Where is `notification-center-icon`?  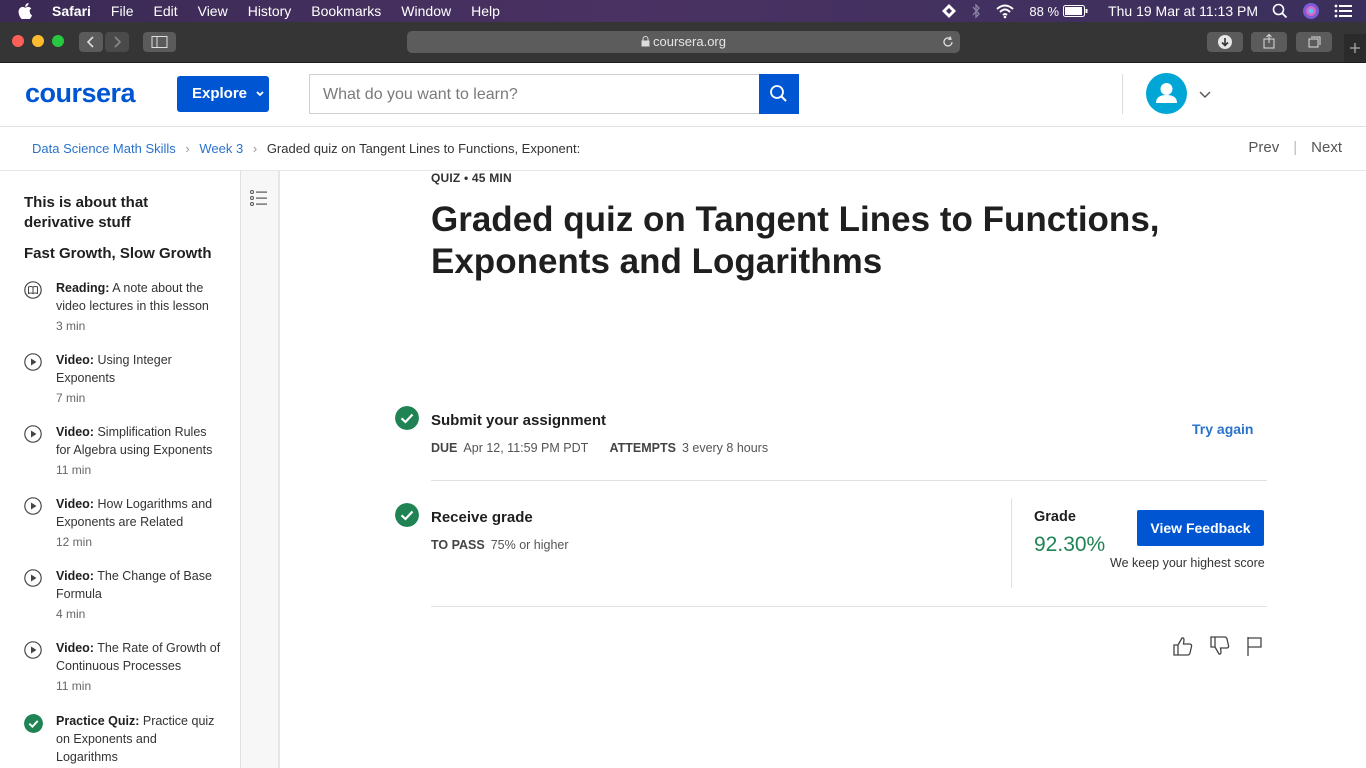
notification-center-icon is located at coordinates (1343, 11).